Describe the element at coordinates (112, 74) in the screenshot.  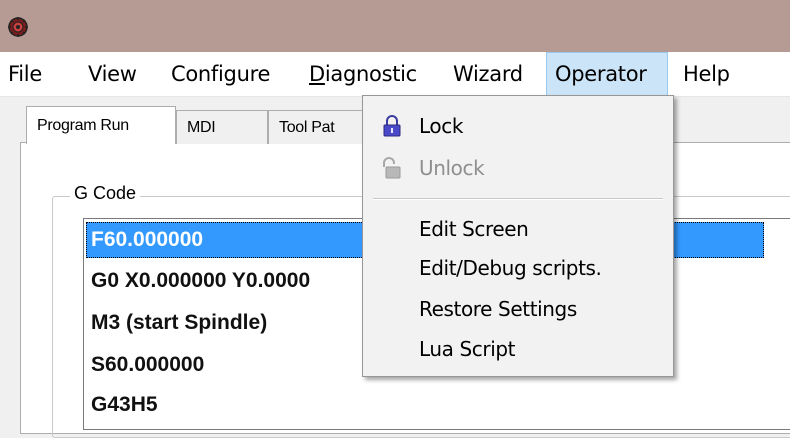
I see `menu-view: View` at that location.